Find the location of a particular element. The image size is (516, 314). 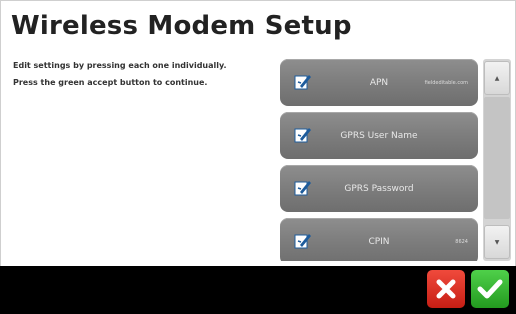

setting-label: GPRS User Name is located at coordinates (379, 135).